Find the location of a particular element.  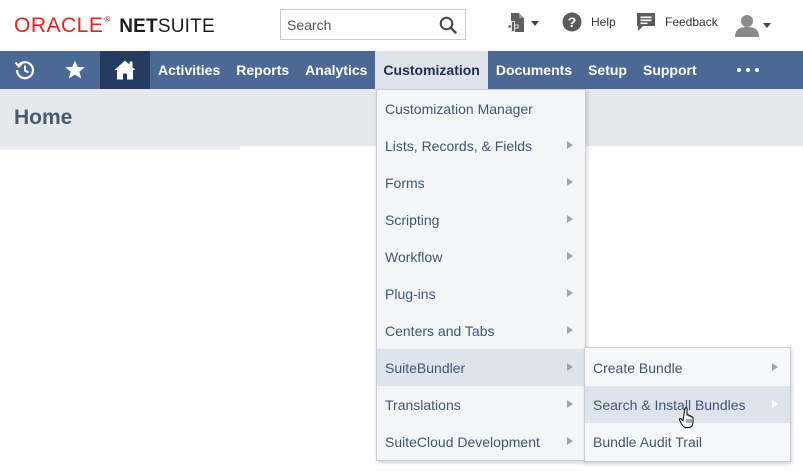

logo-net-text: NET is located at coordinates (138, 26).